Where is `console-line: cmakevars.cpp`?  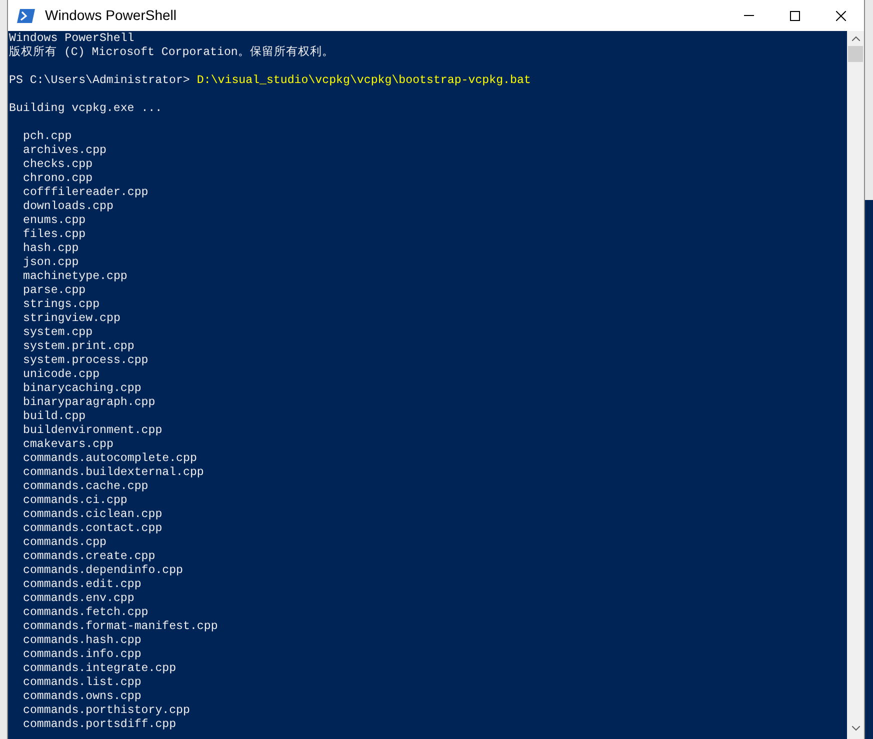 console-line: cmakevars.cpp is located at coordinates (68, 445).